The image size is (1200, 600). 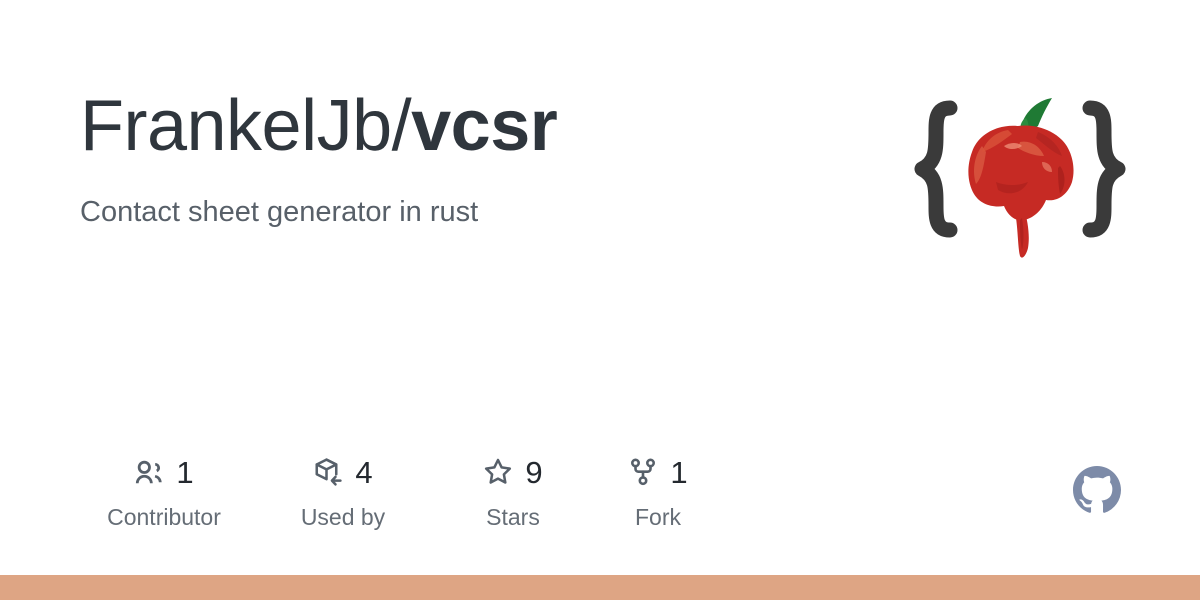 I want to click on brace-open-icon, so click(x=936, y=169).